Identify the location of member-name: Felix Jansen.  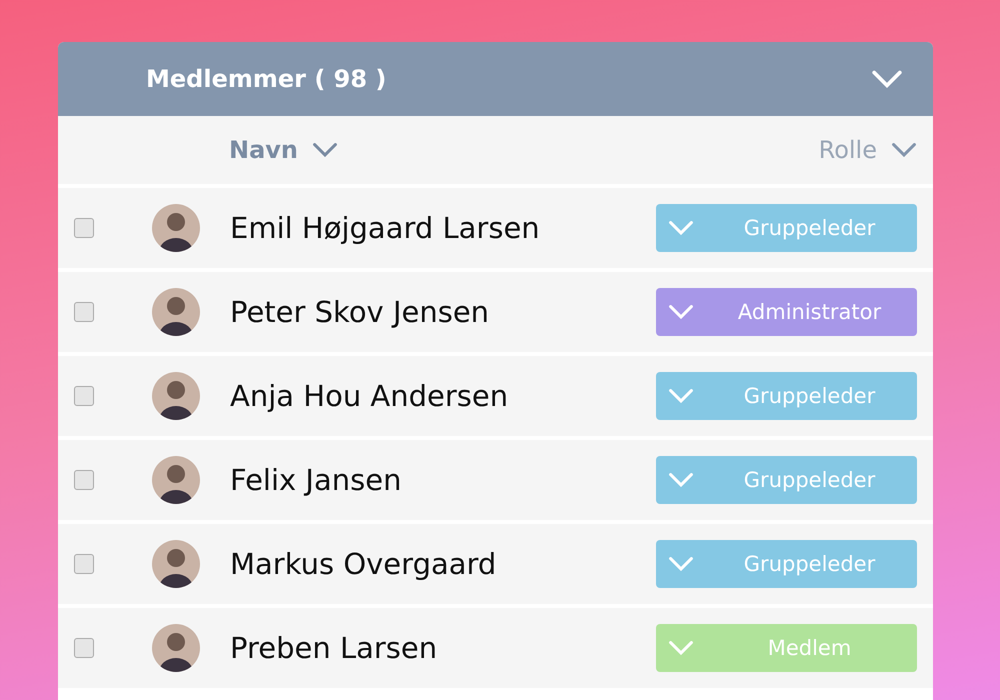
(316, 480).